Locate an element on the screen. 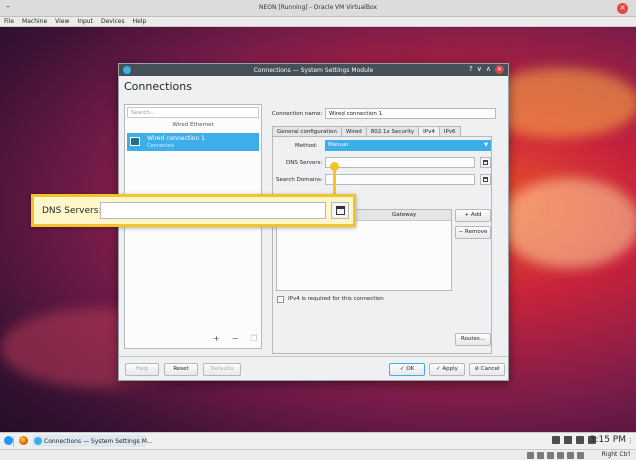 The height and width of the screenshot is (460, 636). ipv4-required-checkbox is located at coordinates (280, 299).